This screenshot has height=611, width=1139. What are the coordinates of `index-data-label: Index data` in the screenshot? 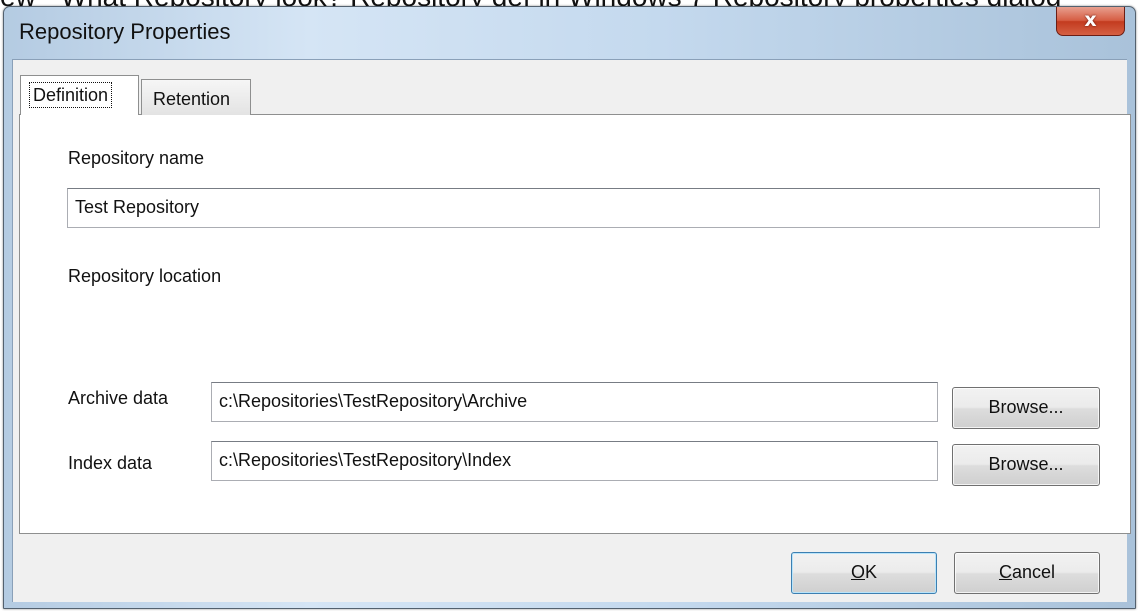 It's located at (110, 463).